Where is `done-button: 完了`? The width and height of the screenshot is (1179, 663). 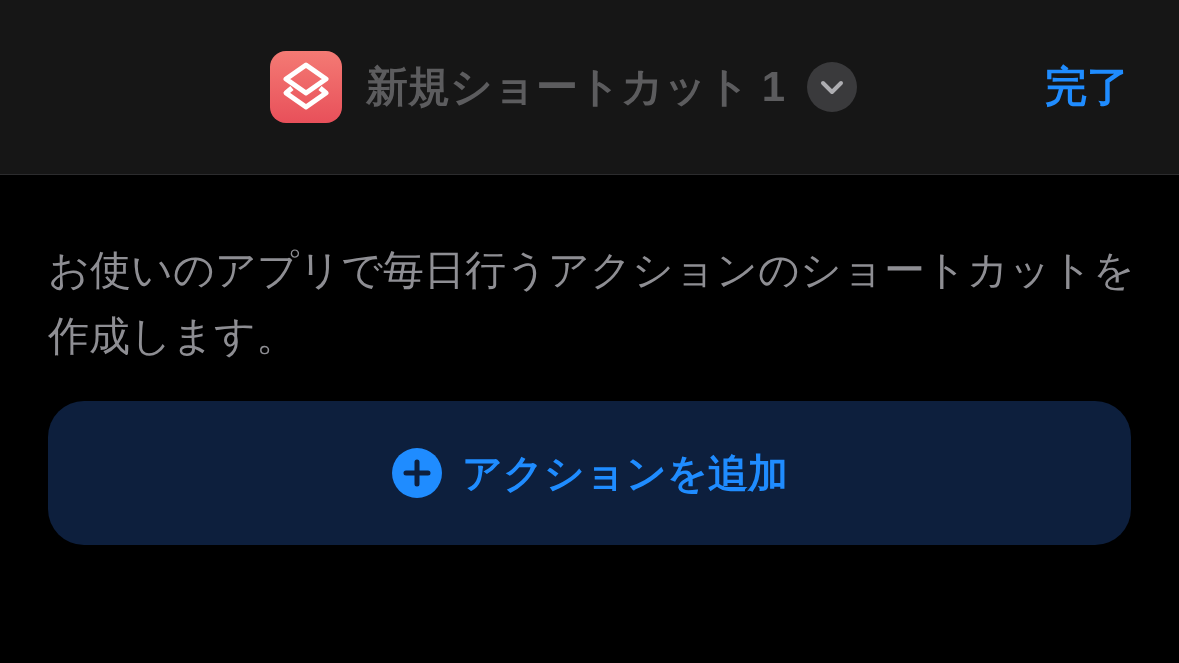
done-button: 完了 is located at coordinates (1087, 87).